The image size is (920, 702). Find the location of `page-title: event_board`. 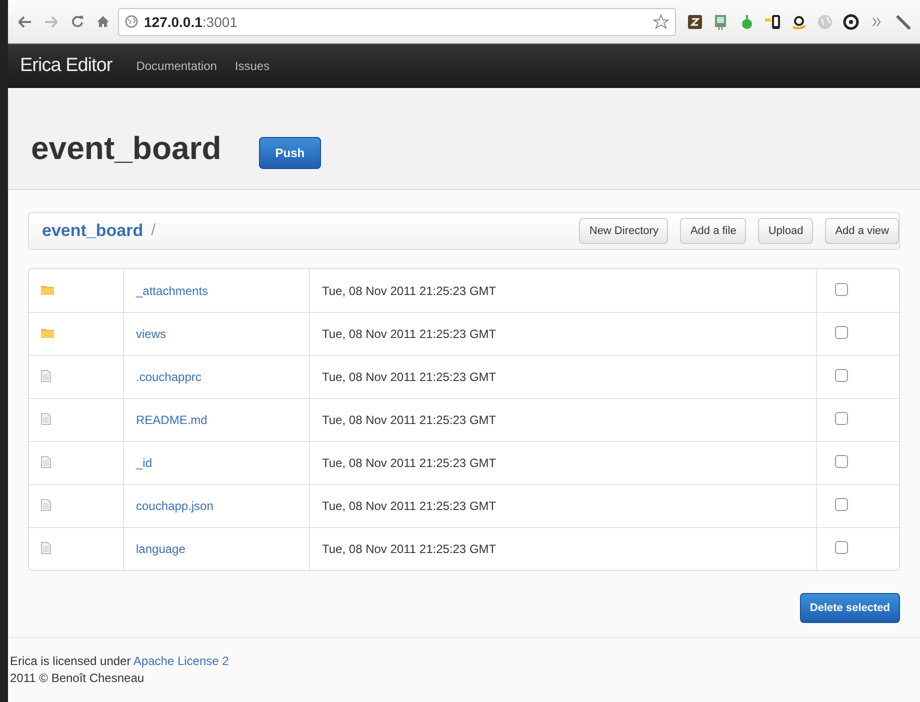

page-title: event_board is located at coordinates (126, 148).